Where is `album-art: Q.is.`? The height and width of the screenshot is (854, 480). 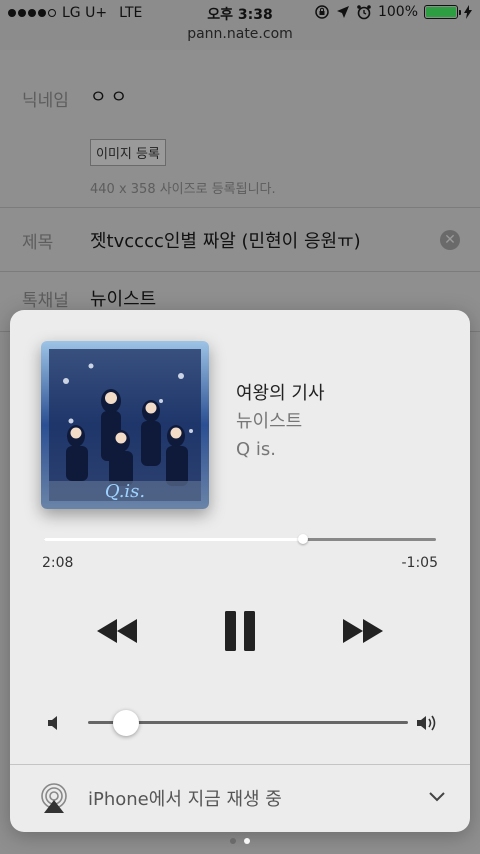 album-art: Q.is. is located at coordinates (125, 425).